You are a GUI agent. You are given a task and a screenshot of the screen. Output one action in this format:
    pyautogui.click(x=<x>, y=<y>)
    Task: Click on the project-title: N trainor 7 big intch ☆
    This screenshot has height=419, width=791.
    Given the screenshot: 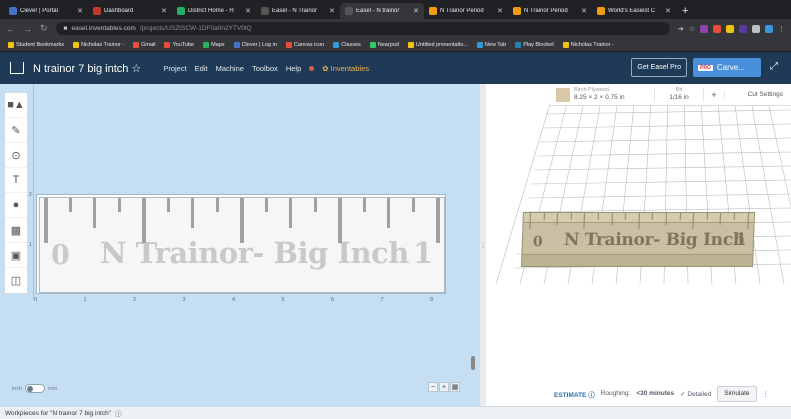 What is the action you would take?
    pyautogui.click(x=87, y=68)
    